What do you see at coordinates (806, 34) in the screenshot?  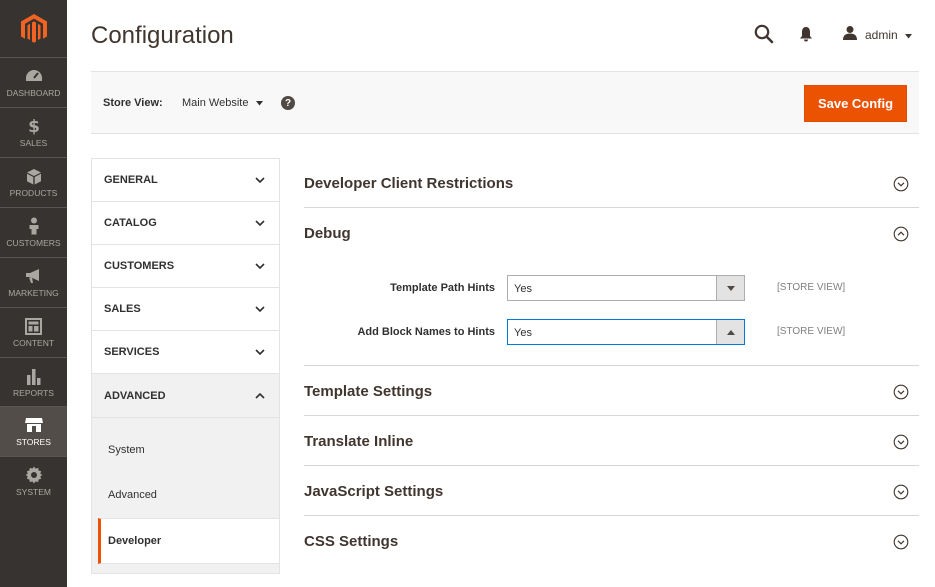 I see `bell-icon` at bounding box center [806, 34].